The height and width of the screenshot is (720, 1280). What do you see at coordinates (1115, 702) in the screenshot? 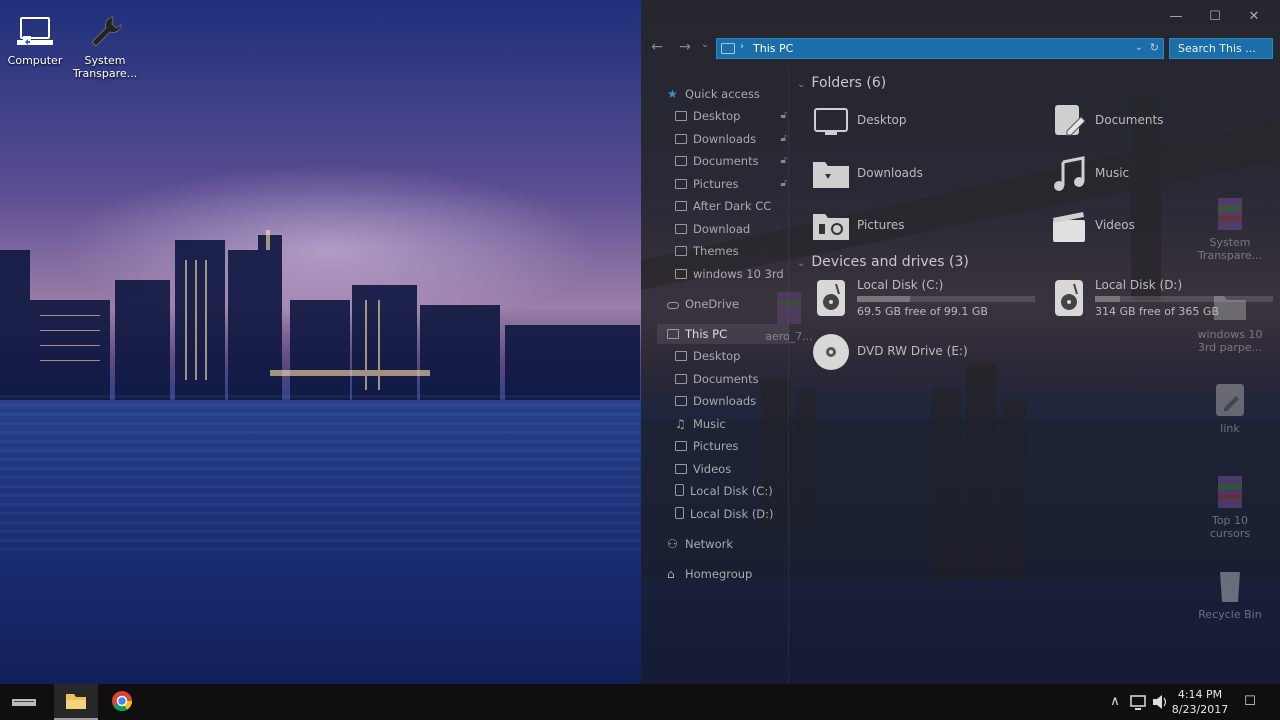
I see `tray-chevron-icon: ∧` at bounding box center [1115, 702].